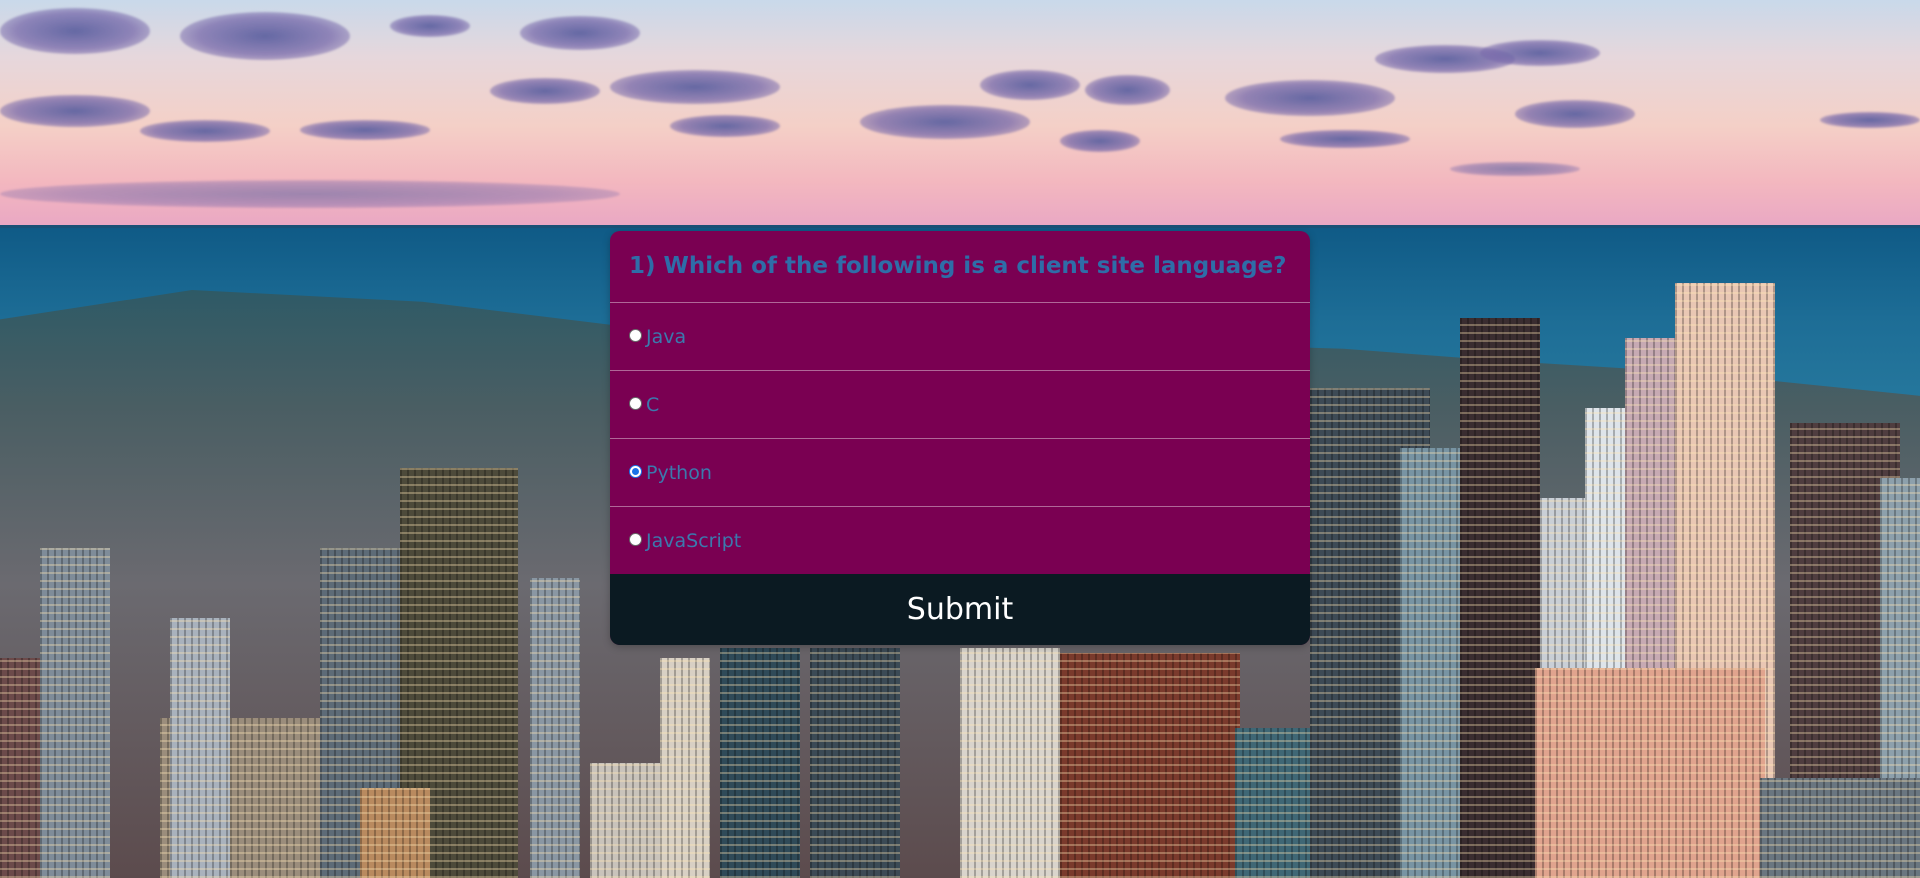 The height and width of the screenshot is (878, 1920). What do you see at coordinates (679, 472) in the screenshot?
I see `option-label: Python` at bounding box center [679, 472].